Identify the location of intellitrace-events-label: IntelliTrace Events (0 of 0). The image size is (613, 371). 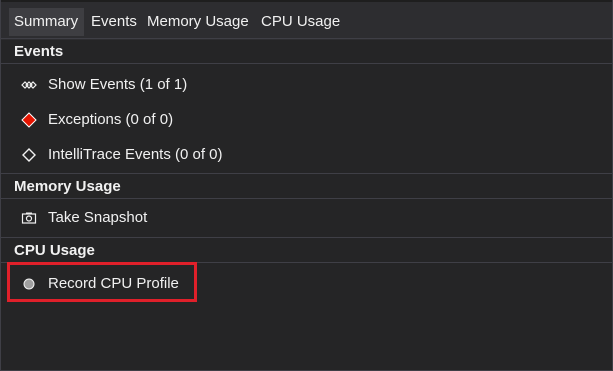
(135, 154).